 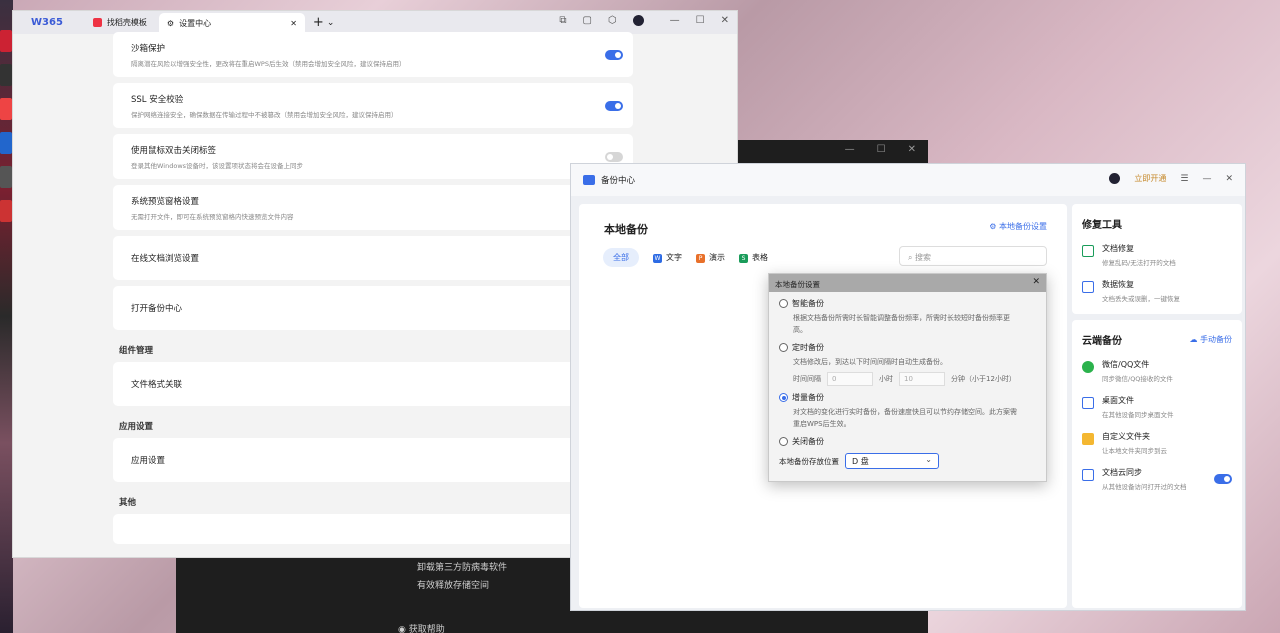 I want to click on dialog-header: 本地备份设置 ✕, so click(x=907, y=283).